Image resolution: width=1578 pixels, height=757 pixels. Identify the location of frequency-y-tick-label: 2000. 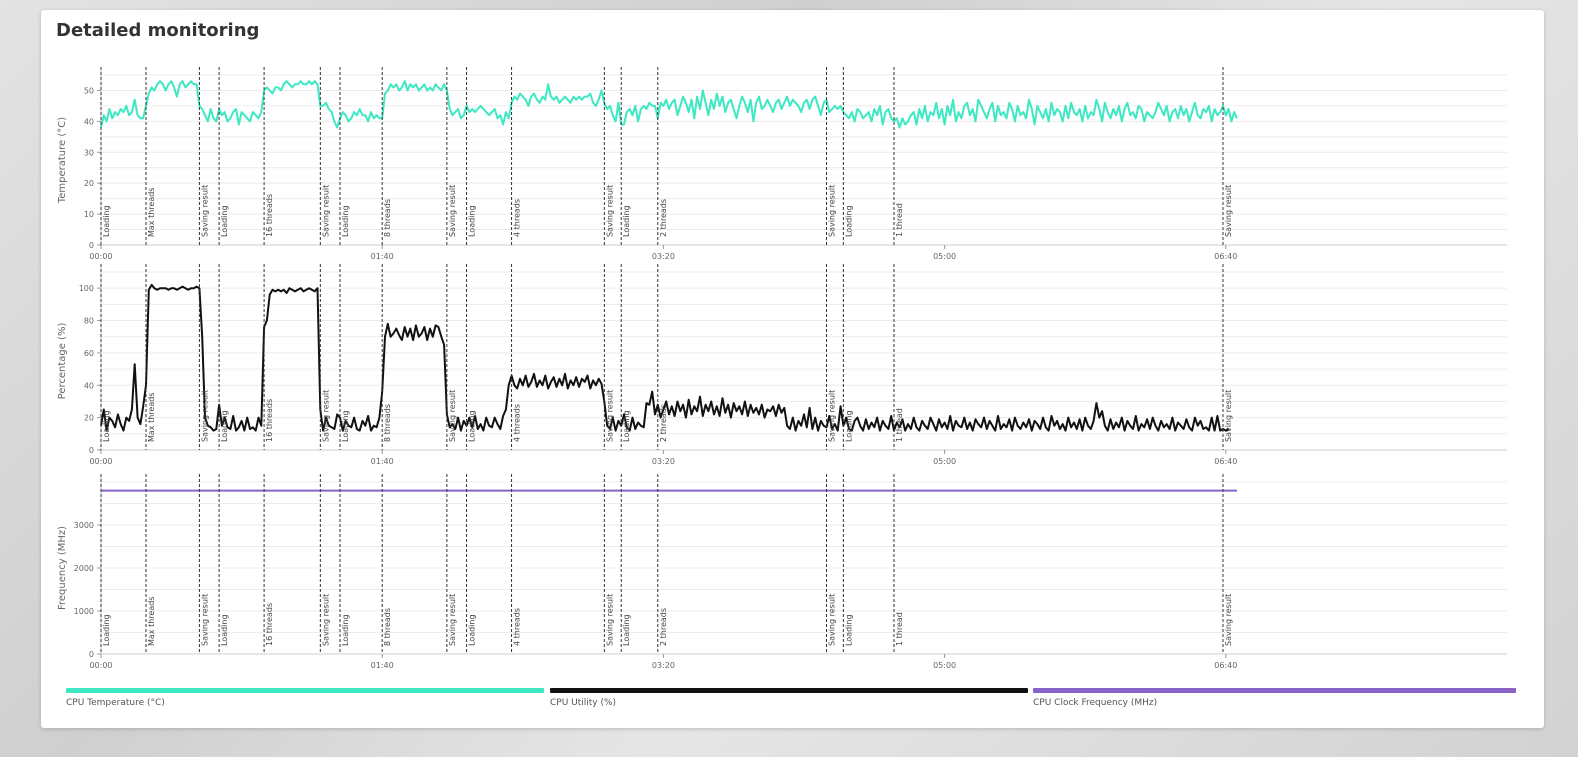
(84, 568).